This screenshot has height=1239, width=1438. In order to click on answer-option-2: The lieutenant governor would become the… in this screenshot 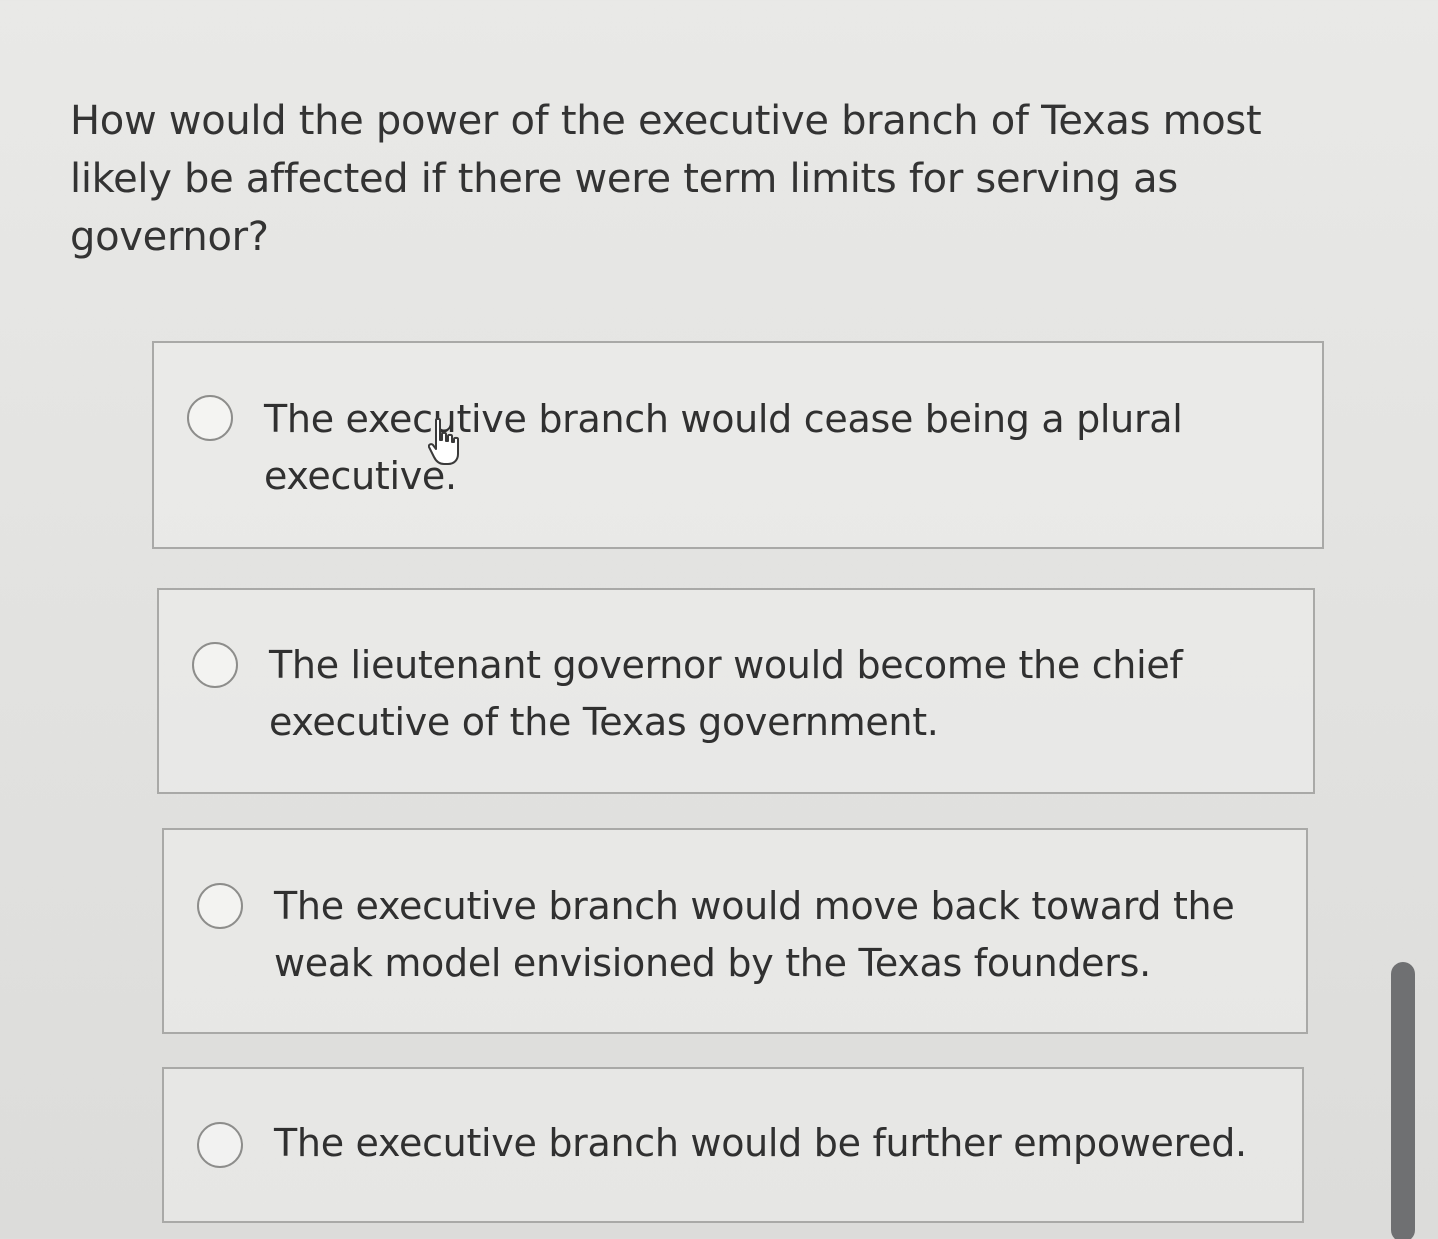, I will do `click(736, 691)`.